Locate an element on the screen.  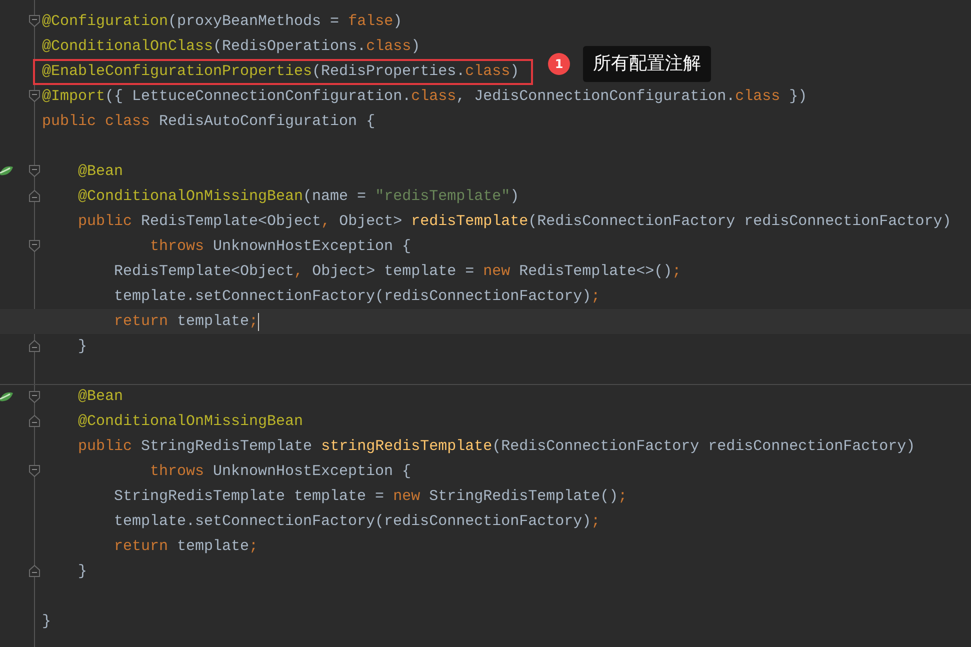
code-line: @ConditionalOnClass(RedisOperations.class) is located at coordinates (231, 46).